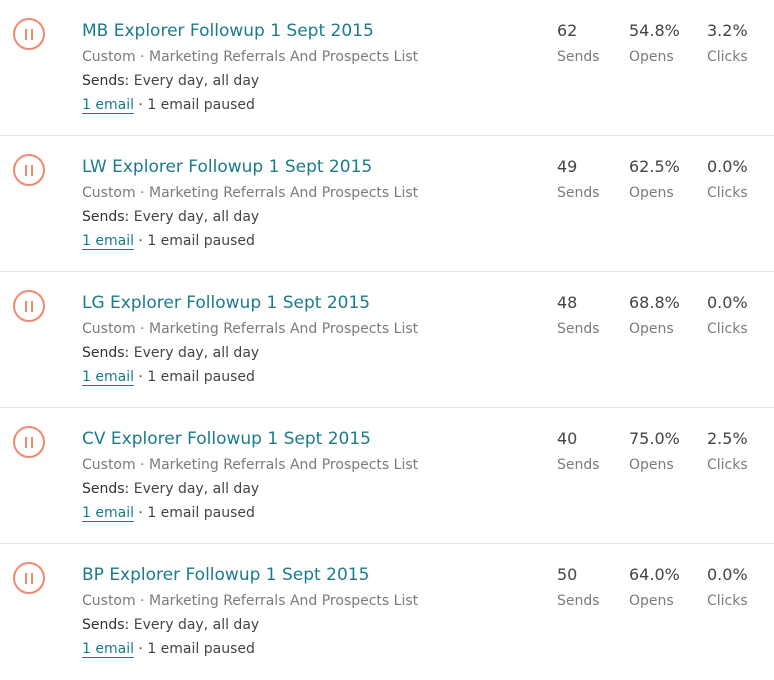  Describe the element at coordinates (578, 315) in the screenshot. I see `sends-stat: 48 Sends` at that location.